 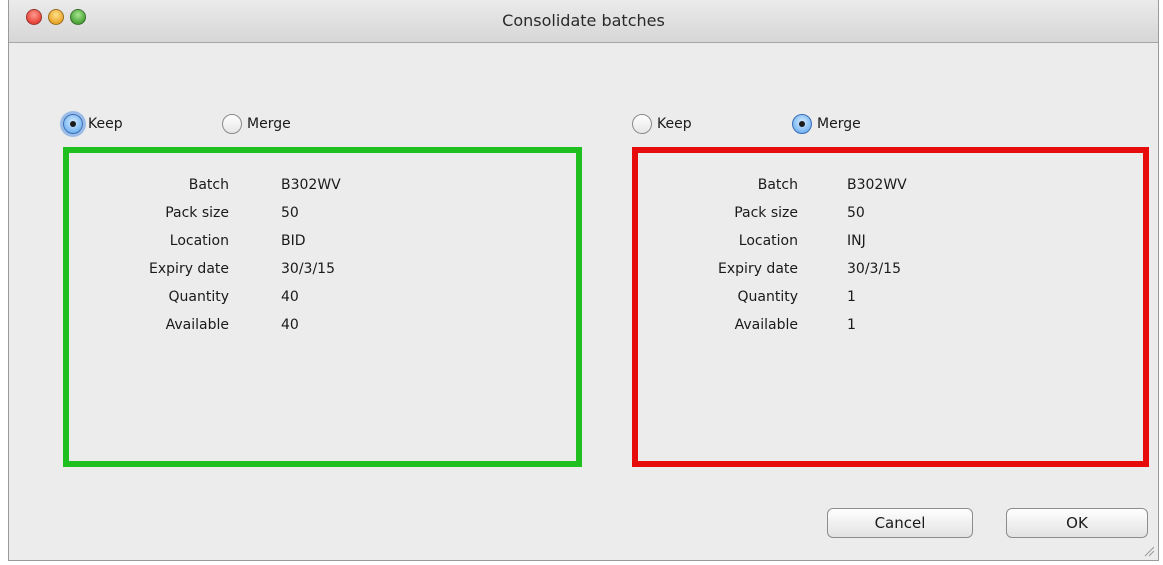 What do you see at coordinates (900, 523) in the screenshot?
I see `cancel-button: Cancel` at bounding box center [900, 523].